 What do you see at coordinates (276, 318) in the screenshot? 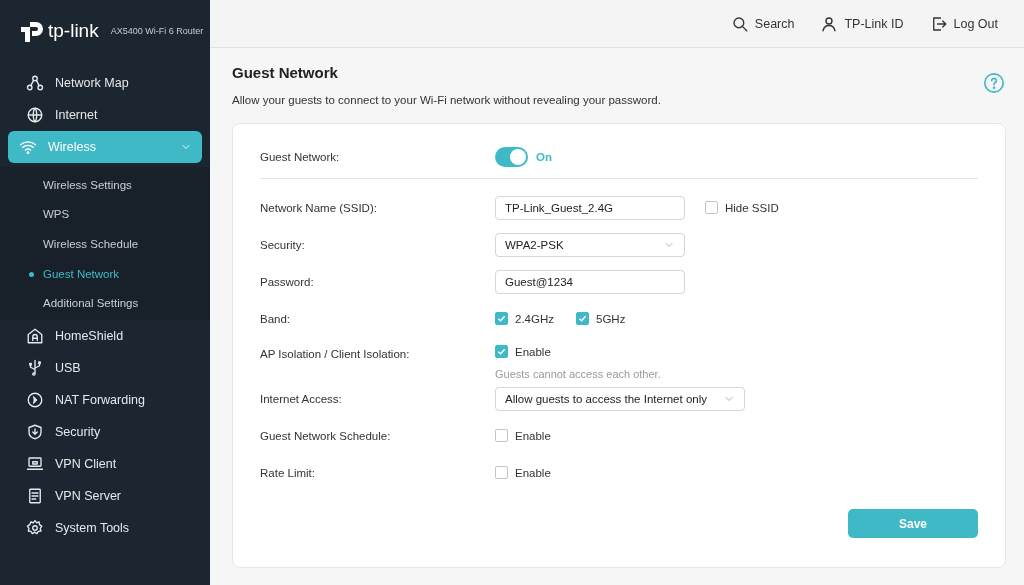
I see `field-label: Band:` at bounding box center [276, 318].